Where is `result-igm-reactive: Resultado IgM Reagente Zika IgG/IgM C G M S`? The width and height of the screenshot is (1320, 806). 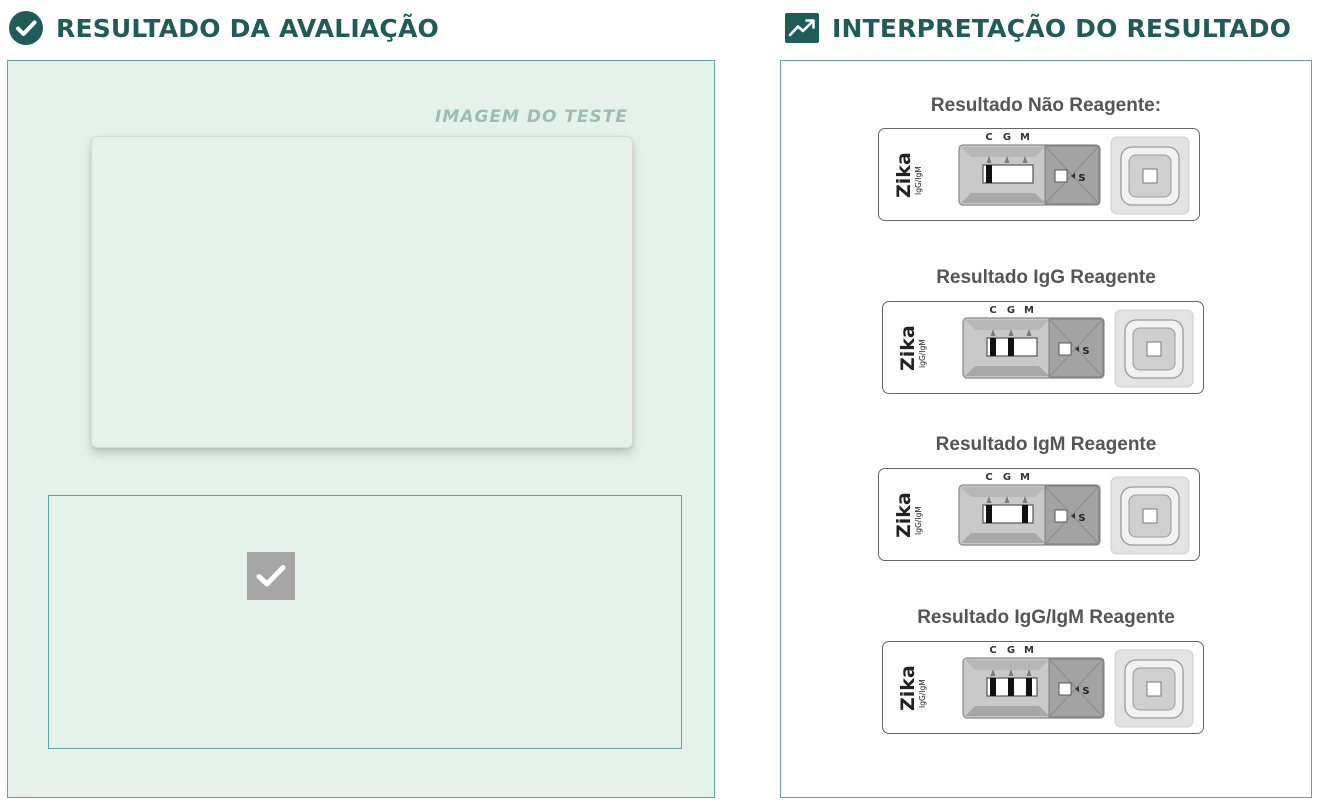 result-igm-reactive: Resultado IgM Reagente Zika IgG/IgM C G M S is located at coordinates (1046, 497).